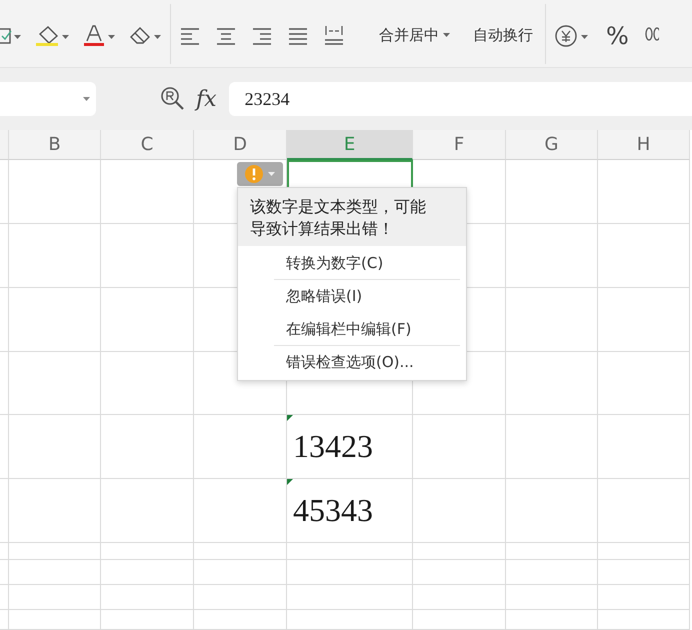 This screenshot has height=630, width=692. What do you see at coordinates (459, 145) in the screenshot?
I see `column-header: F` at bounding box center [459, 145].